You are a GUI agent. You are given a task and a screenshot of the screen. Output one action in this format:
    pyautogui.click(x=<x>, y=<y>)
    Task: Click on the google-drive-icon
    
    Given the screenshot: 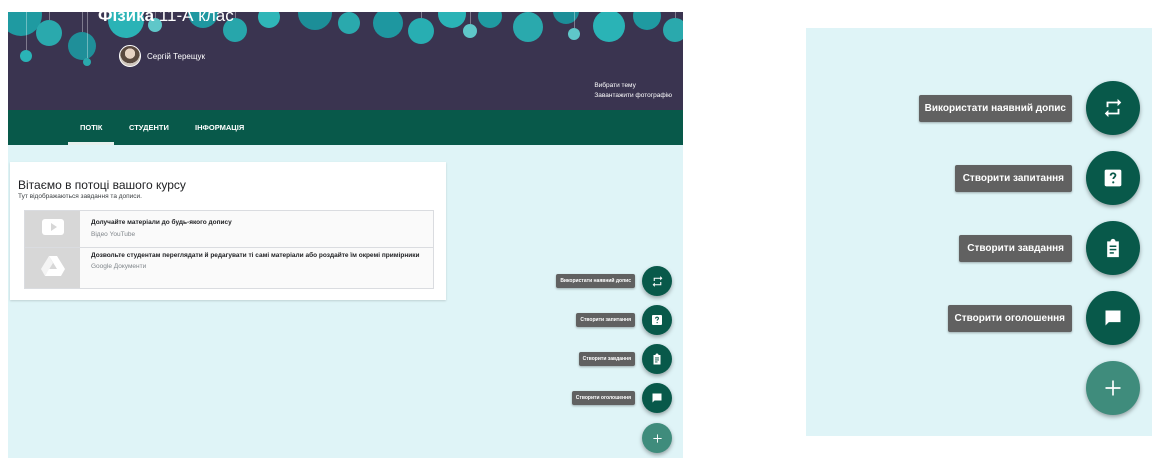 What is the action you would take?
    pyautogui.click(x=52, y=268)
    